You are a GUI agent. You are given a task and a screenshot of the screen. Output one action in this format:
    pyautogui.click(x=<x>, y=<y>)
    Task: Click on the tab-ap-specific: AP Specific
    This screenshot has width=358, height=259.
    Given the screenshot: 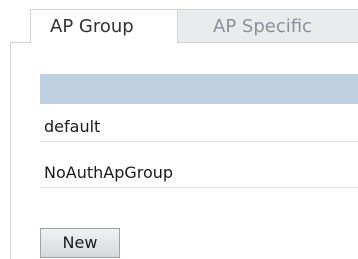 What is the action you would take?
    pyautogui.click(x=268, y=26)
    